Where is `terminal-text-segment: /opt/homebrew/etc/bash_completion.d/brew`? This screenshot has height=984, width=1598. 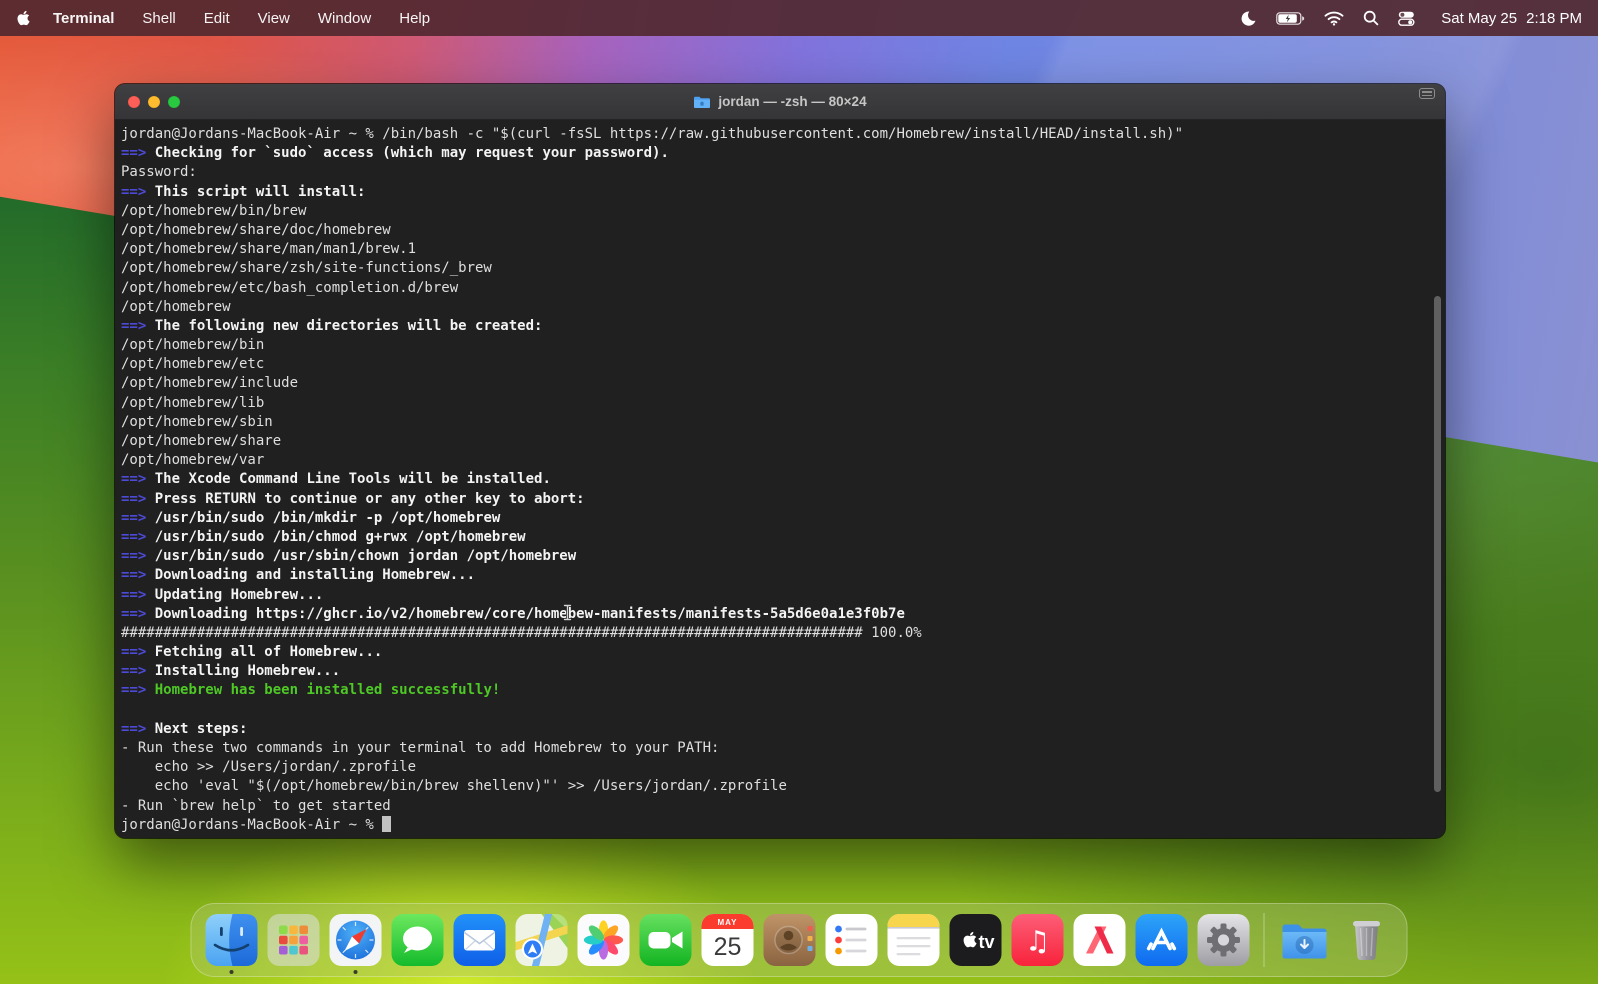 terminal-text-segment: /opt/homebrew/etc/bash_completion.d/brew is located at coordinates (290, 287).